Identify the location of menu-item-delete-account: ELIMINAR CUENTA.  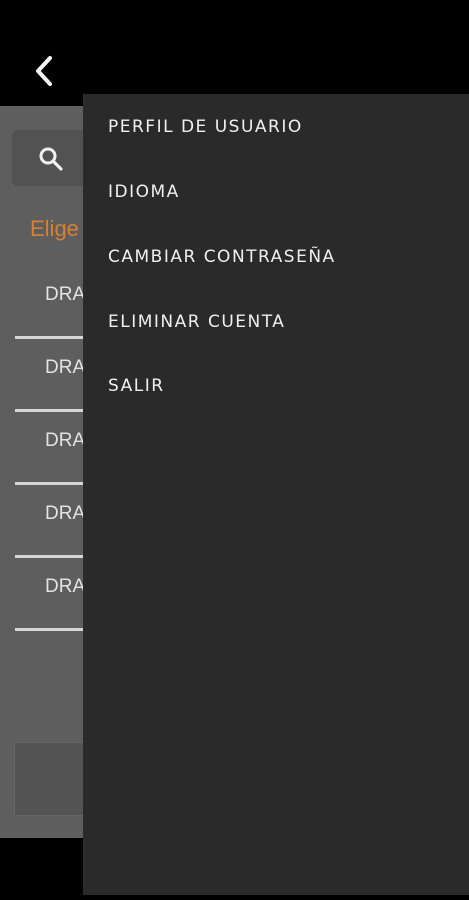
(196, 322).